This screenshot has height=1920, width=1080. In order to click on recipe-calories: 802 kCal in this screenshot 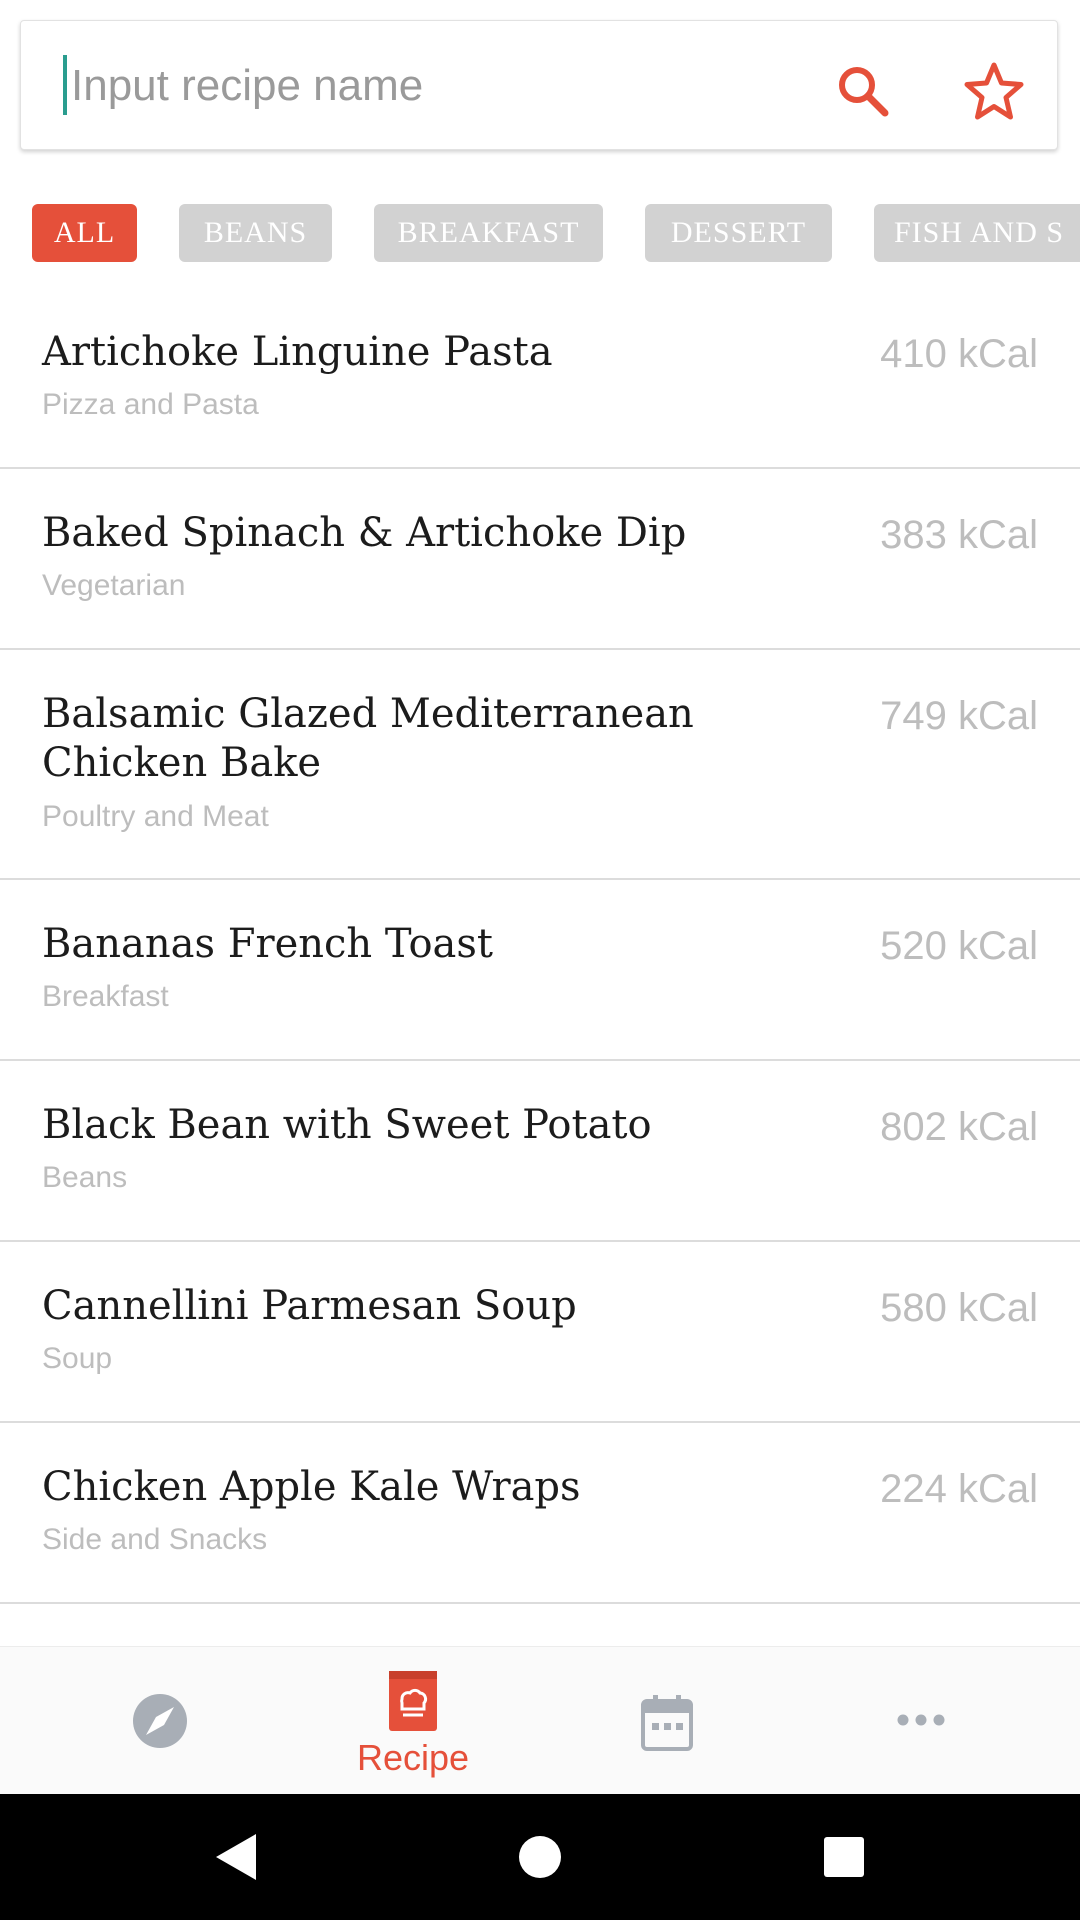, I will do `click(959, 1127)`.